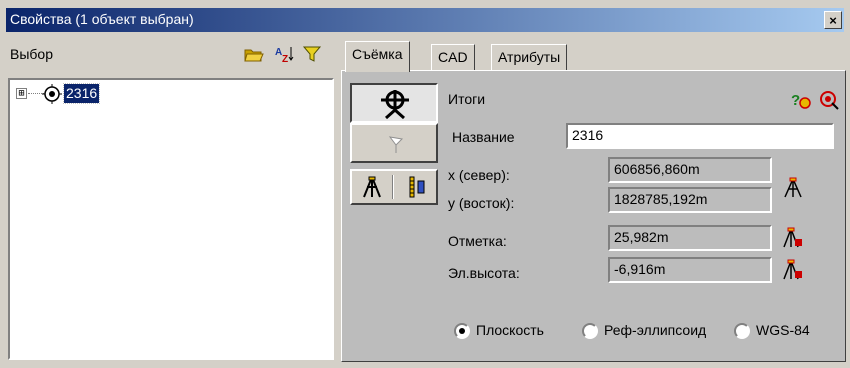 The image size is (850, 368). What do you see at coordinates (453, 57) in the screenshot?
I see `tab-cad: CAD` at bounding box center [453, 57].